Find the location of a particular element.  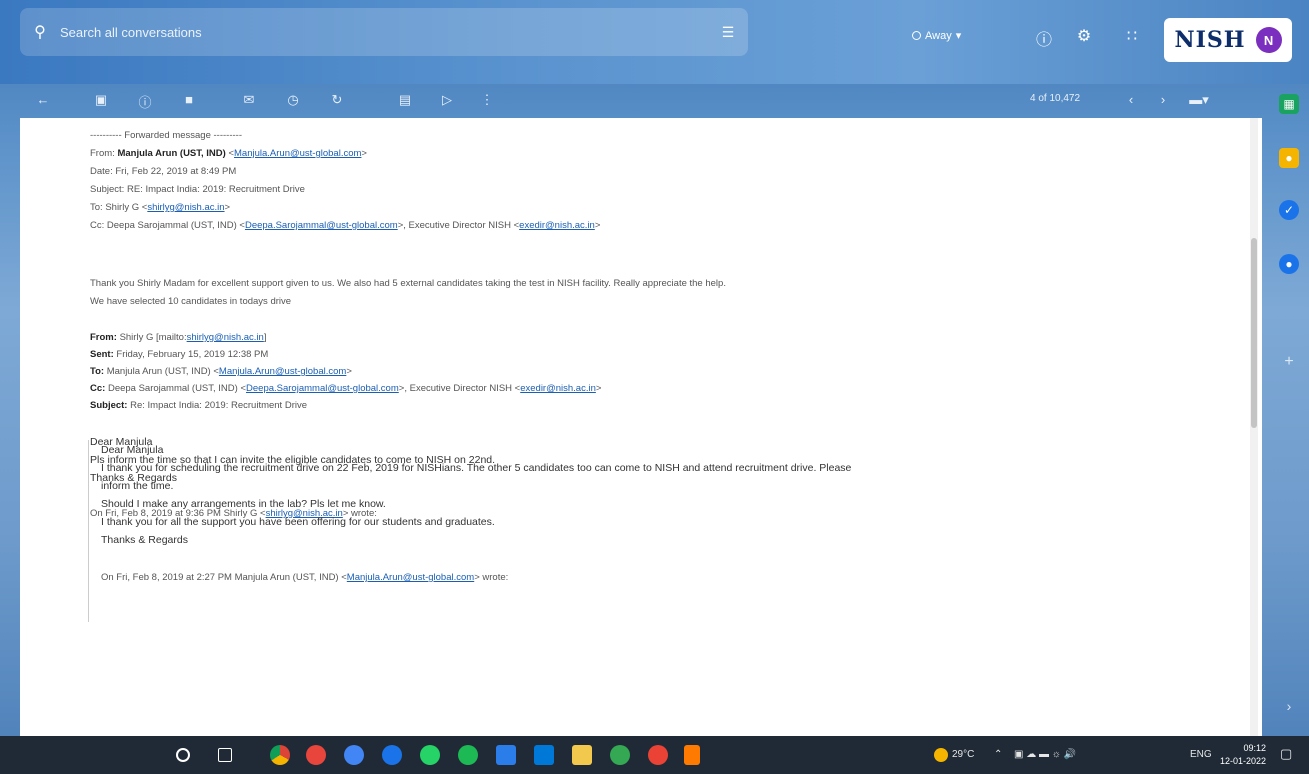

scrollbar-thumb is located at coordinates (1254, 333).